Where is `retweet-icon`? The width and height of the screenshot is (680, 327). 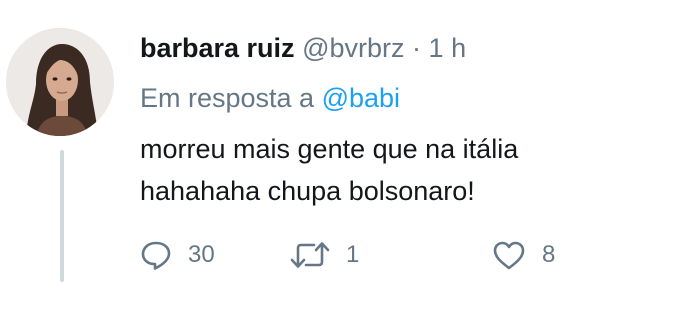
retweet-icon is located at coordinates (310, 255).